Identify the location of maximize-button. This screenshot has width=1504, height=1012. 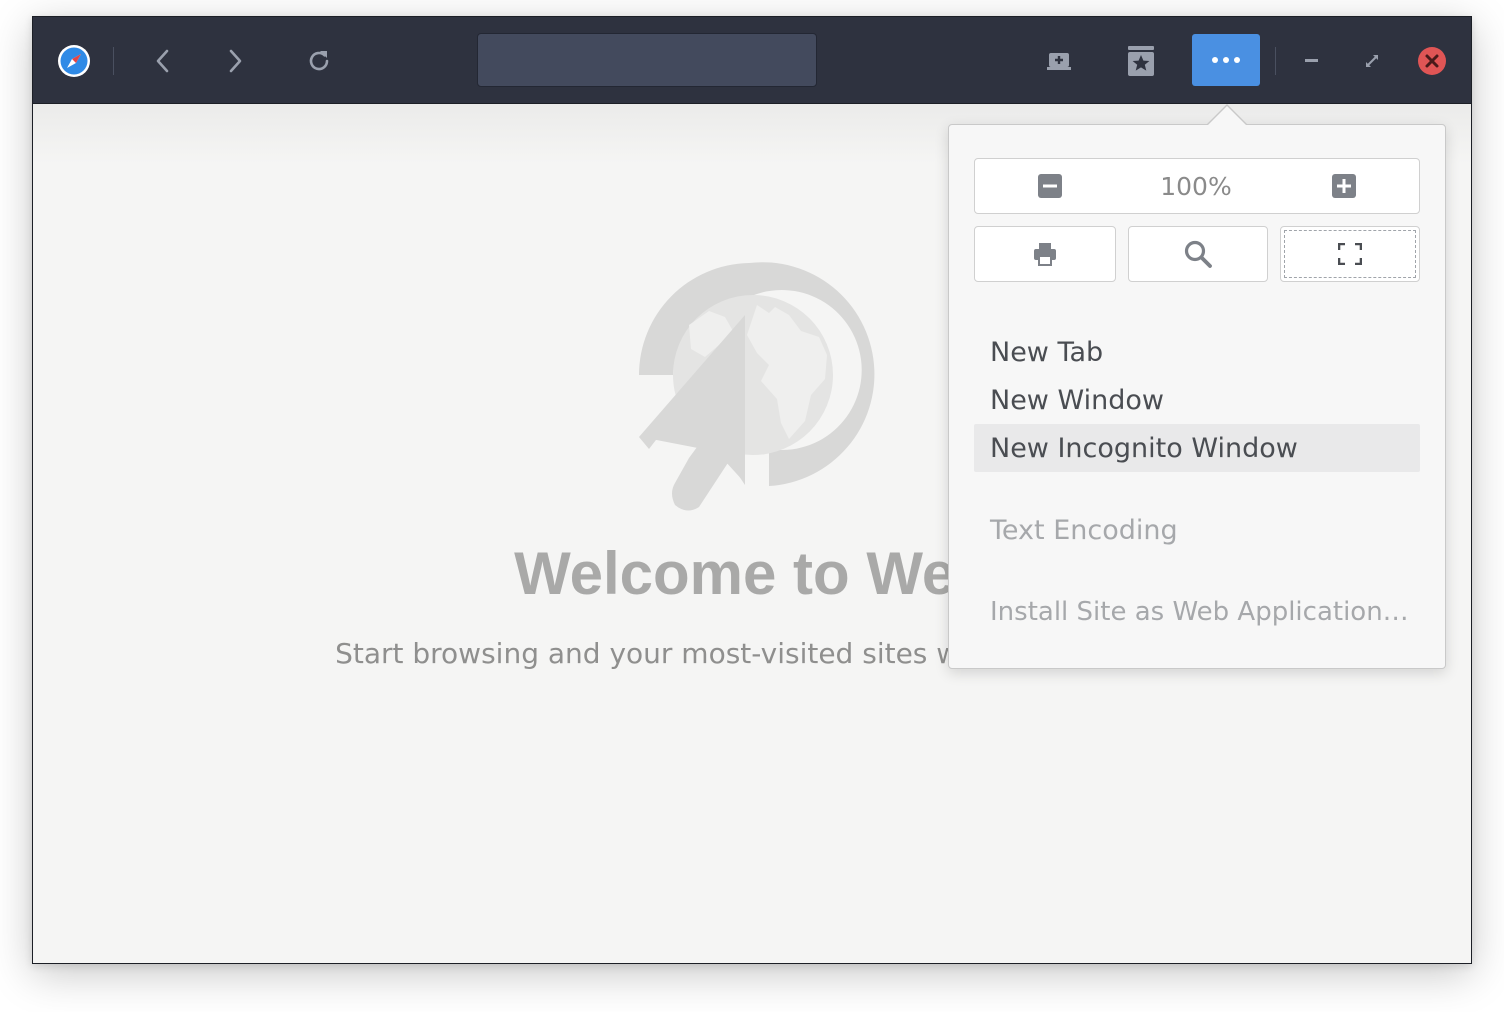
(1372, 61).